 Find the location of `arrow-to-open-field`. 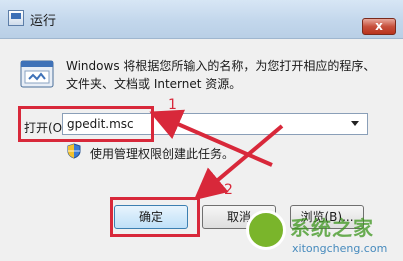

arrow-to-open-field is located at coordinates (211, 138).